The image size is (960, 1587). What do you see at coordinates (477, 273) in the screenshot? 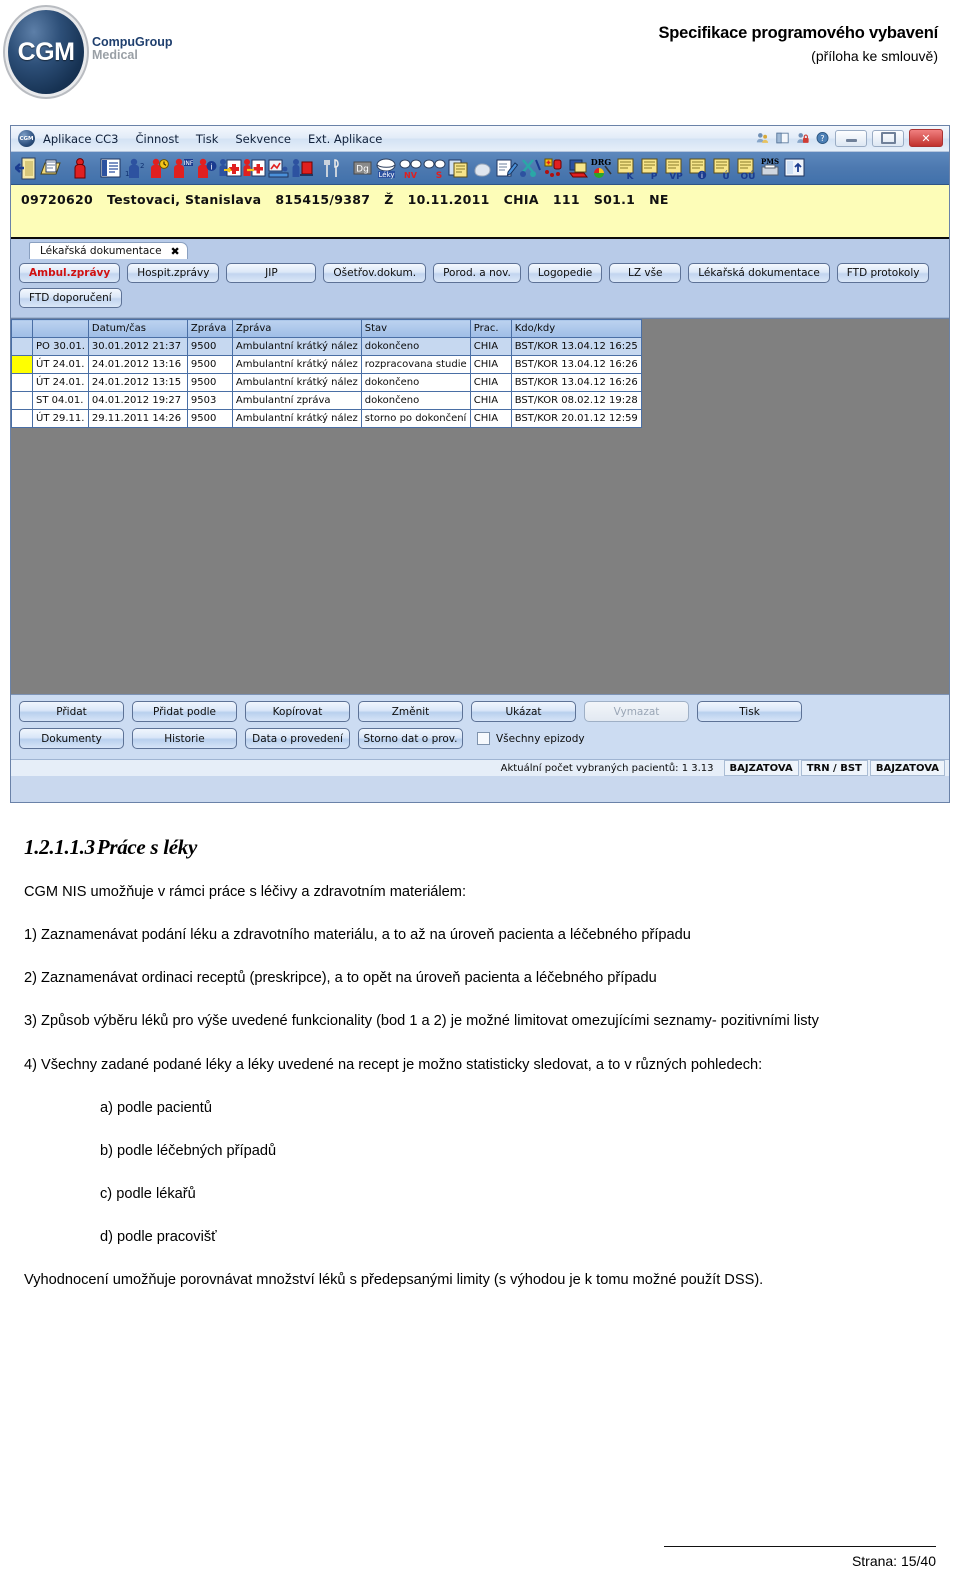
I see `nav-button-porod-a-nov: Porod. a nov.` at bounding box center [477, 273].